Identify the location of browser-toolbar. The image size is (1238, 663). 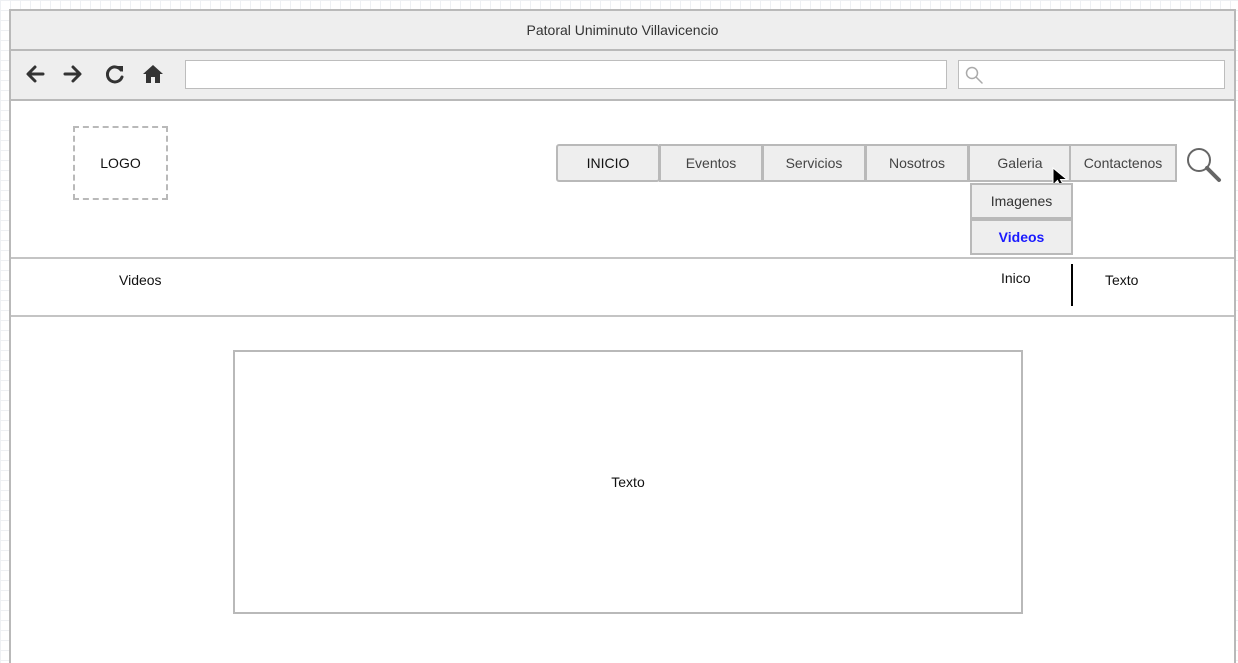
(622, 76).